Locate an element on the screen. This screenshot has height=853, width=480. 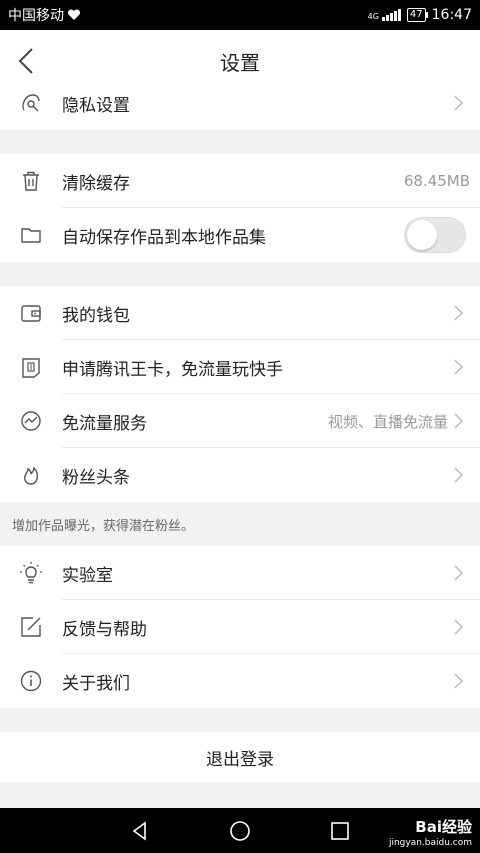
settings-row-auto-save: 自动保存作品到本地作品集 is located at coordinates (240, 235).